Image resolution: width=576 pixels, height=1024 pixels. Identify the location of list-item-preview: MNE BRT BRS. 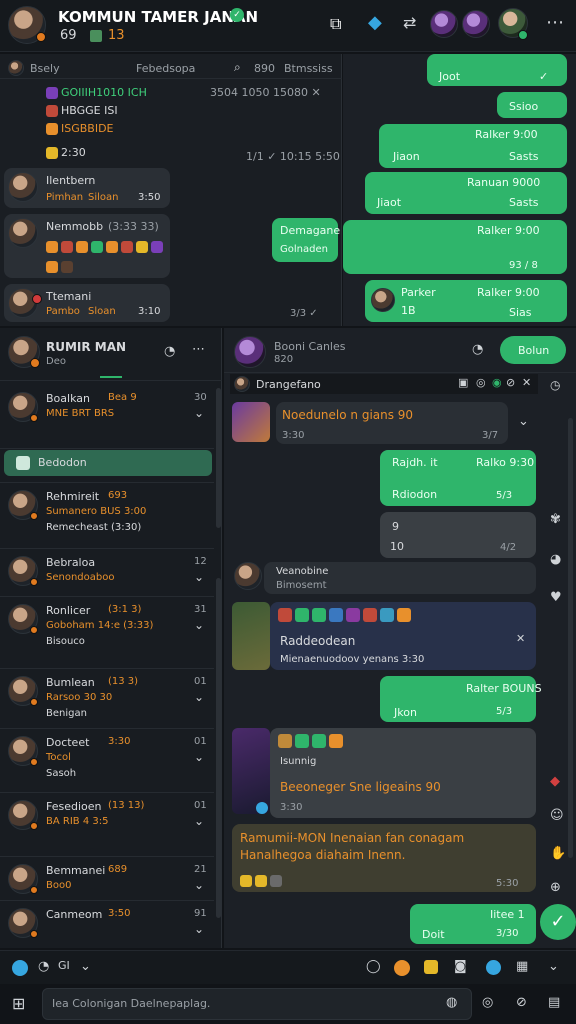
(80, 413).